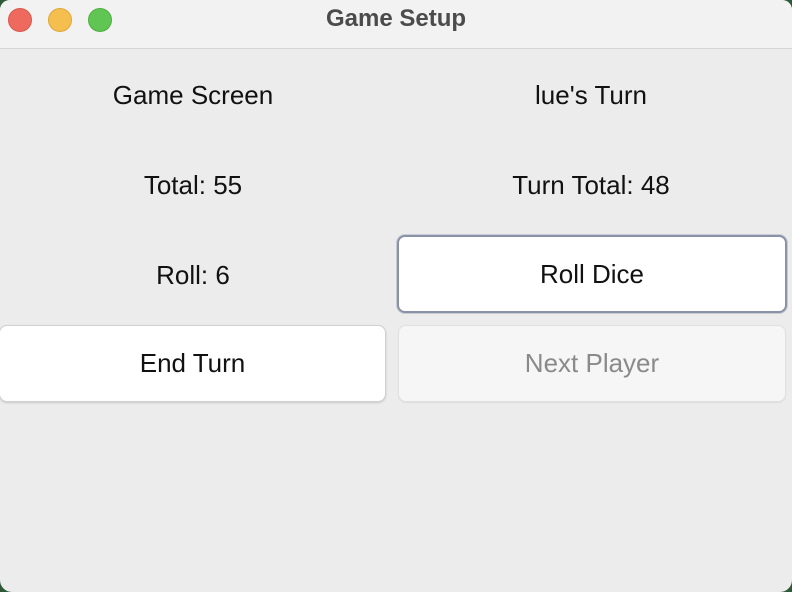 This screenshot has height=592, width=792. Describe the element at coordinates (396, 18) in the screenshot. I see `window-title: Game Setup` at that location.